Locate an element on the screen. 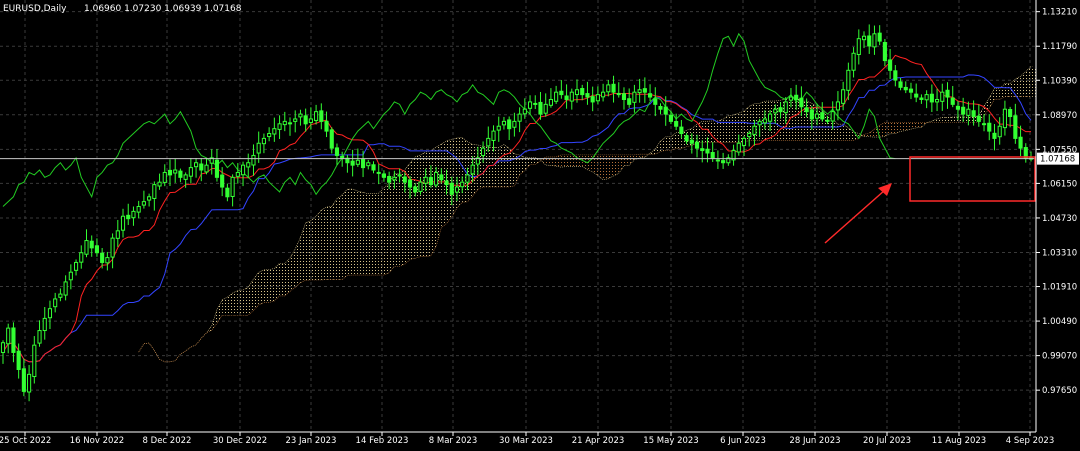 The image size is (1080, 451). y-tick-label: 1.06150 is located at coordinates (1059, 184).